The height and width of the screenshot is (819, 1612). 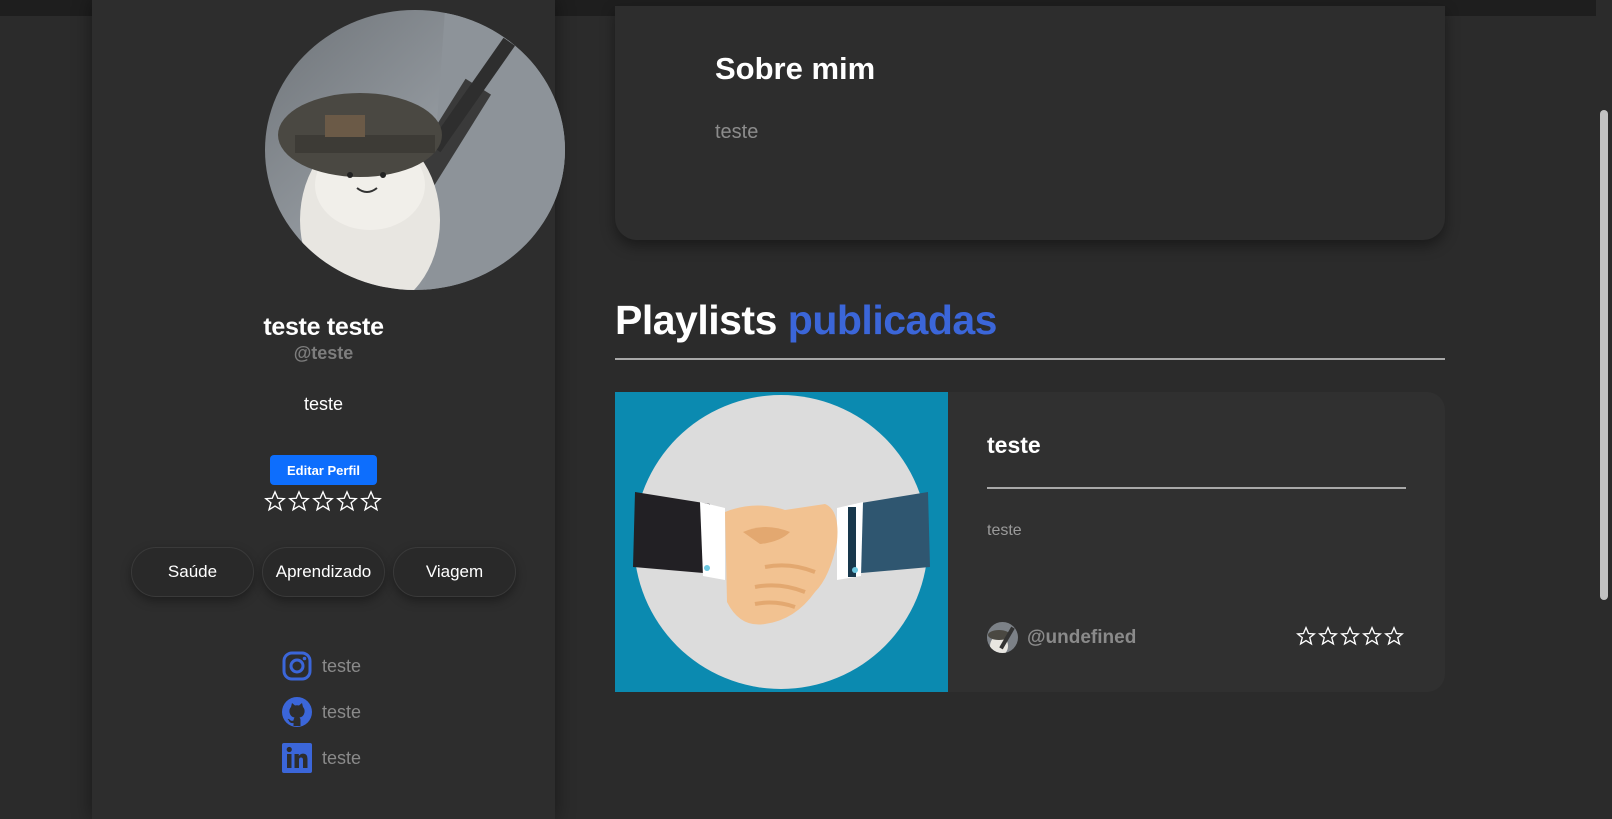 I want to click on author-handle: @undefined, so click(x=1082, y=637).